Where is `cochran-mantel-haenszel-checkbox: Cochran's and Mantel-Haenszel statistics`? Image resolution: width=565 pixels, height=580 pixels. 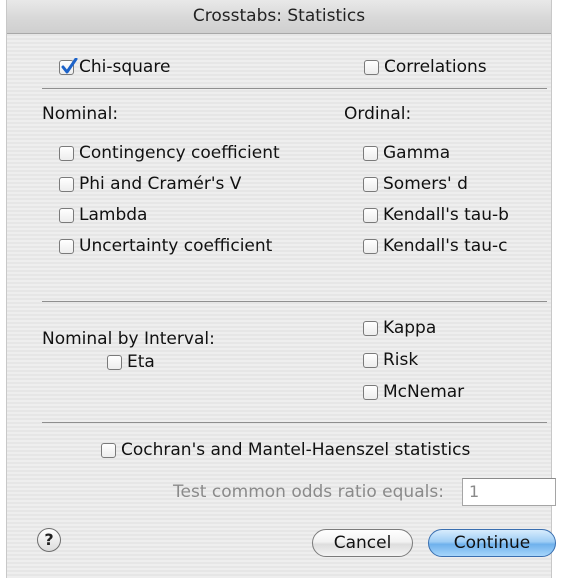 cochran-mantel-haenszel-checkbox: Cochran's and Mantel-Haenszel statistics is located at coordinates (285, 450).